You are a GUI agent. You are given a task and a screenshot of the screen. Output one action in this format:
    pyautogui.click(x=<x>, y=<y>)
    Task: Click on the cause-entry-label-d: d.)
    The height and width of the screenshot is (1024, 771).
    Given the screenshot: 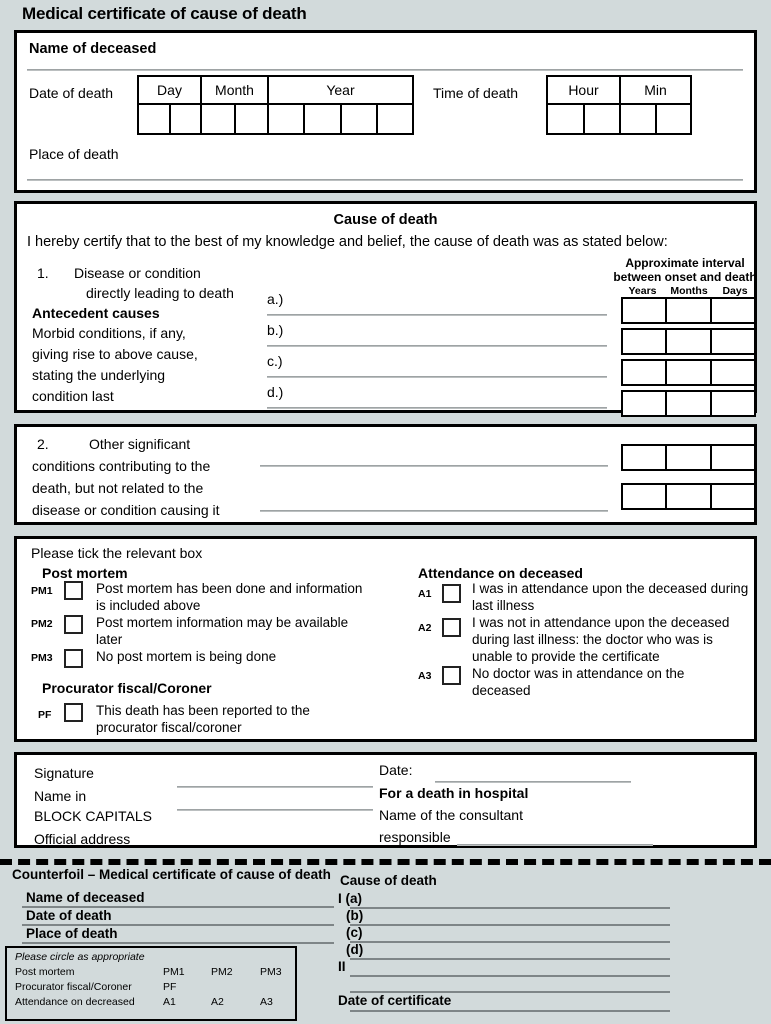 What is the action you would take?
    pyautogui.click(x=275, y=392)
    